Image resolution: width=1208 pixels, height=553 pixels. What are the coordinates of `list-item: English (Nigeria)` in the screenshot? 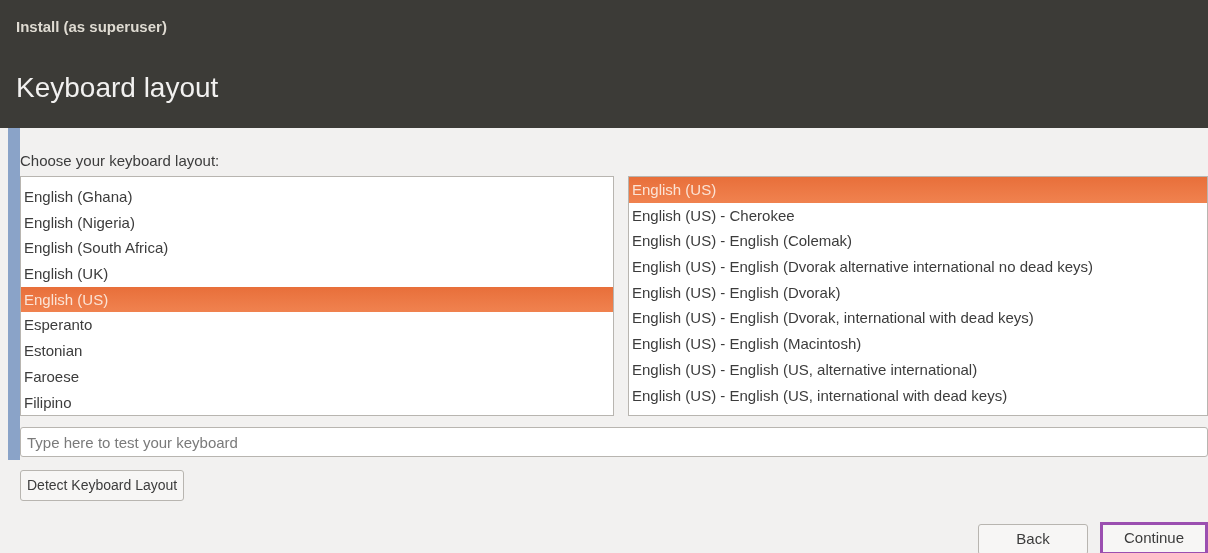 It's located at (317, 222).